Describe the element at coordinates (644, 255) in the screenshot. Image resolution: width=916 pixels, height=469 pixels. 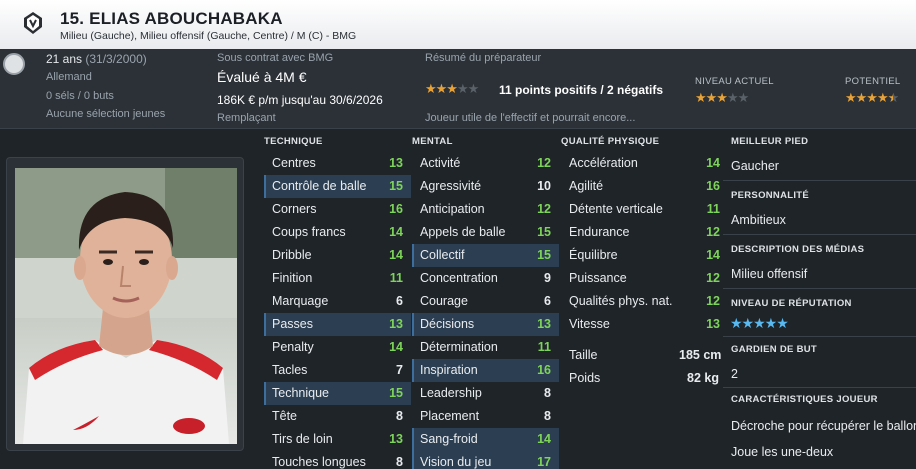
I see `attribute-row: Équilibre 14` at that location.